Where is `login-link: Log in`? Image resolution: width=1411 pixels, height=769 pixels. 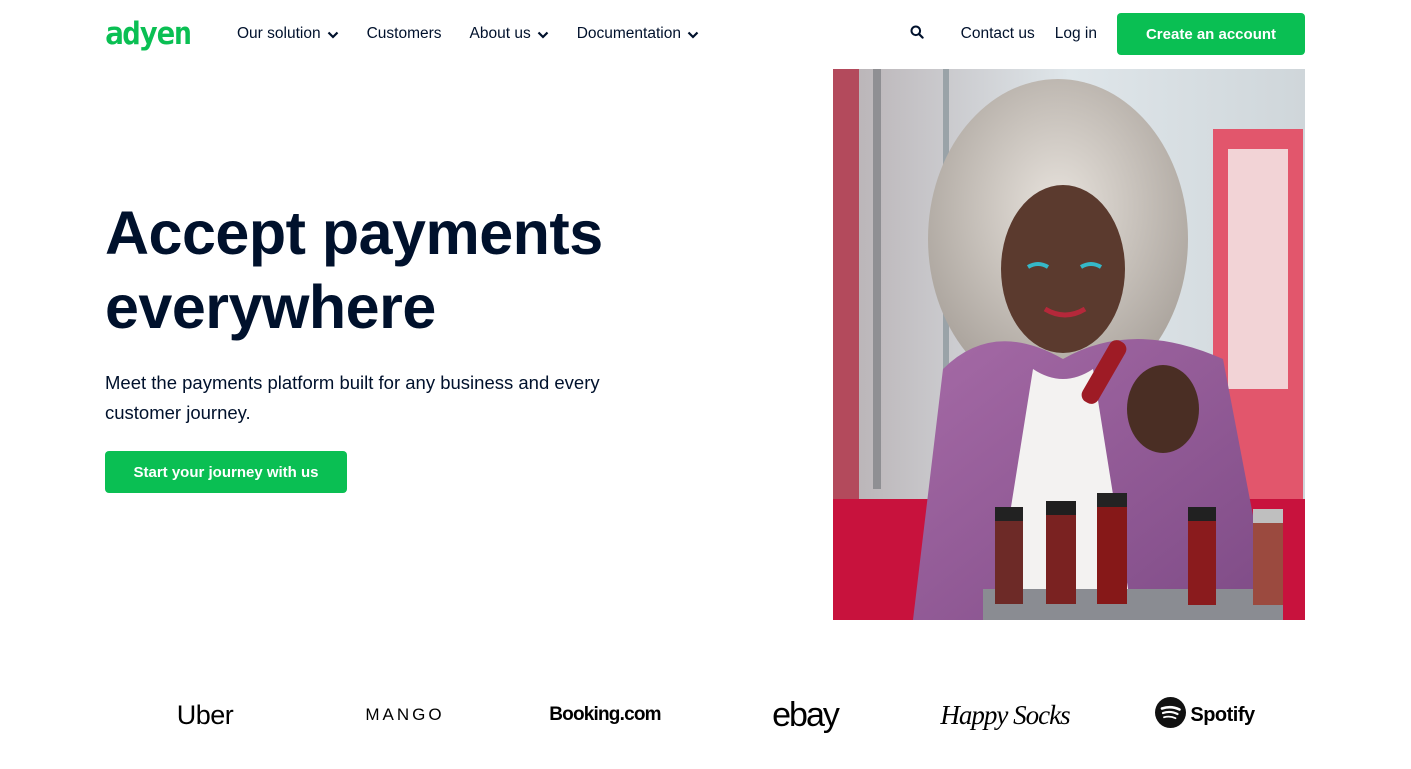 login-link: Log in is located at coordinates (1076, 34).